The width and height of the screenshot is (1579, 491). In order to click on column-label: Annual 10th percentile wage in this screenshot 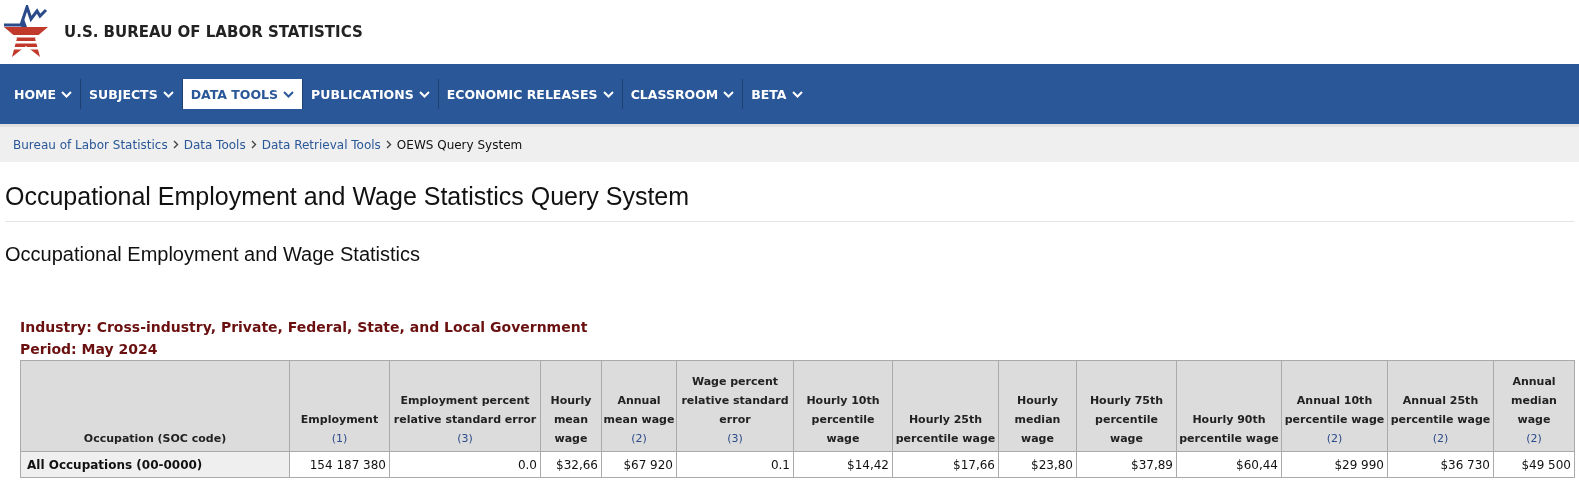, I will do `click(1334, 410)`.